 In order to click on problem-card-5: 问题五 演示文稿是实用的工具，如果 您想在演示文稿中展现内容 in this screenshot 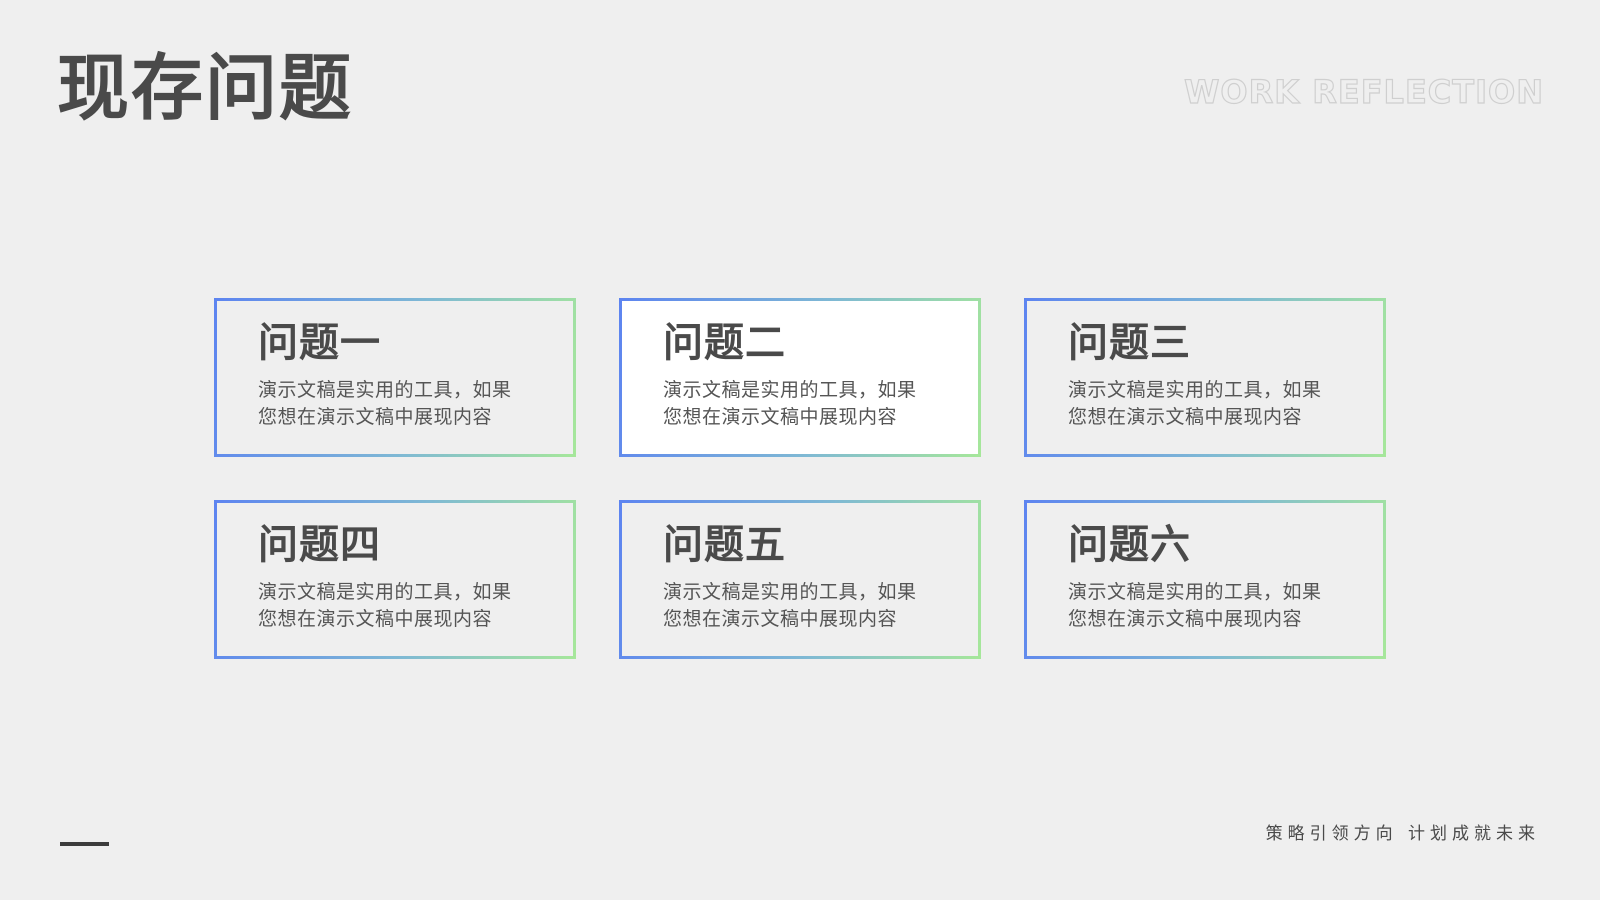, I will do `click(800, 579)`.